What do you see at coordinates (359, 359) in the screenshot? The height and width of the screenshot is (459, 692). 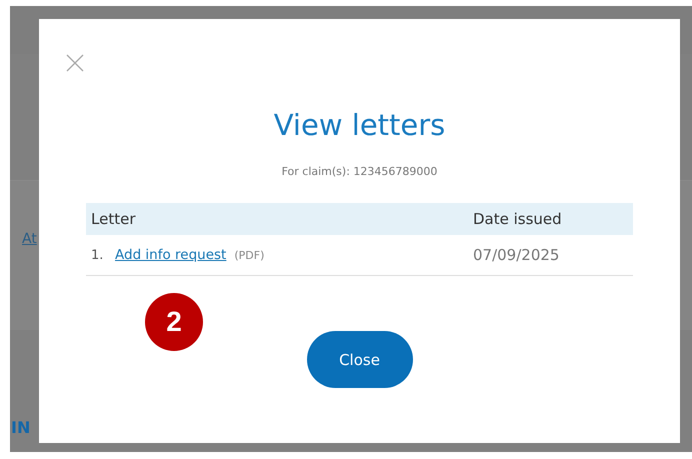 I see `close-button: Close` at bounding box center [359, 359].